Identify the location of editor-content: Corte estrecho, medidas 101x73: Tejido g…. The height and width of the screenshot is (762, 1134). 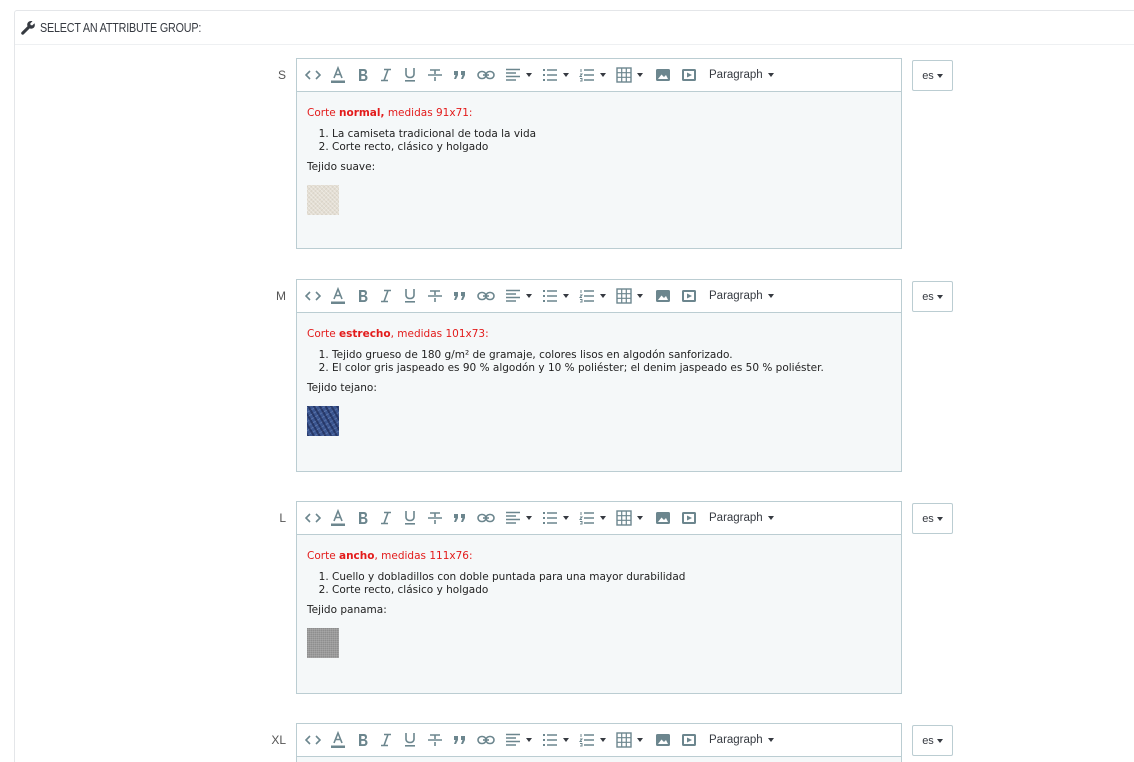
(599, 379).